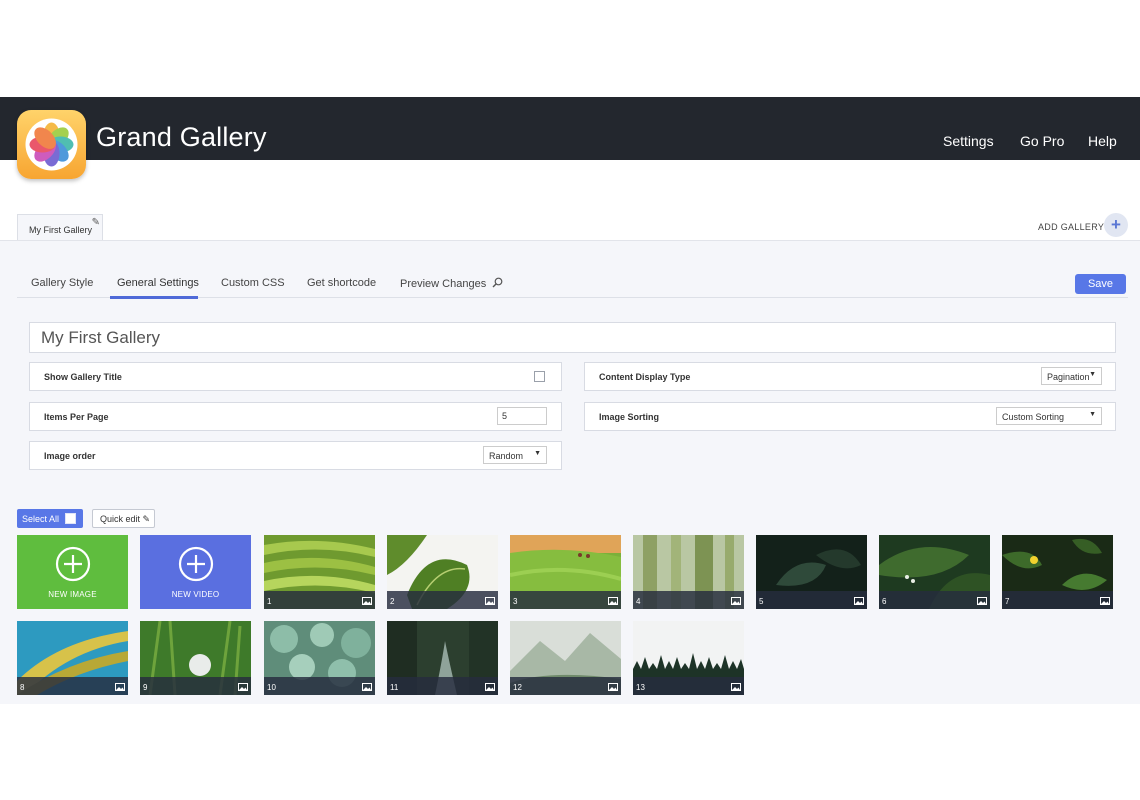 This screenshot has height=800, width=1140. Describe the element at coordinates (269, 601) in the screenshot. I see `tile-number: 1` at that location.